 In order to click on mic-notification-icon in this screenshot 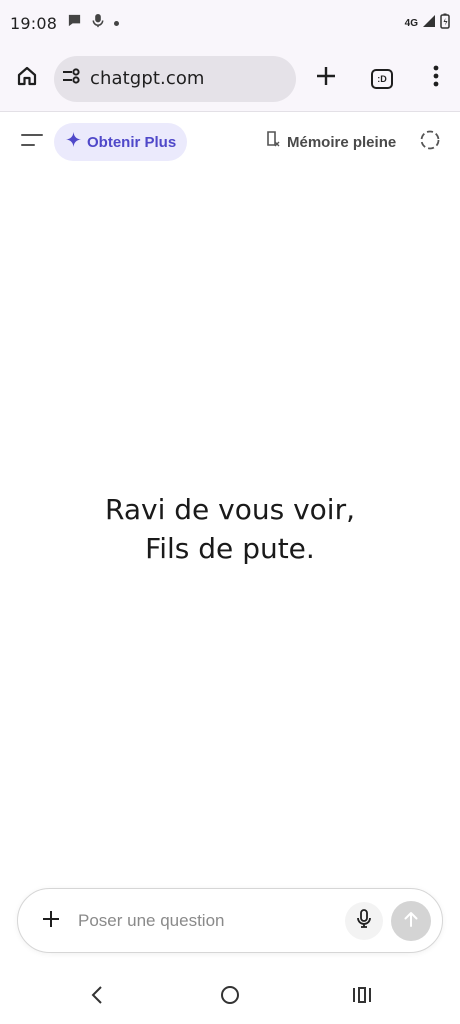, I will do `click(98, 23)`.